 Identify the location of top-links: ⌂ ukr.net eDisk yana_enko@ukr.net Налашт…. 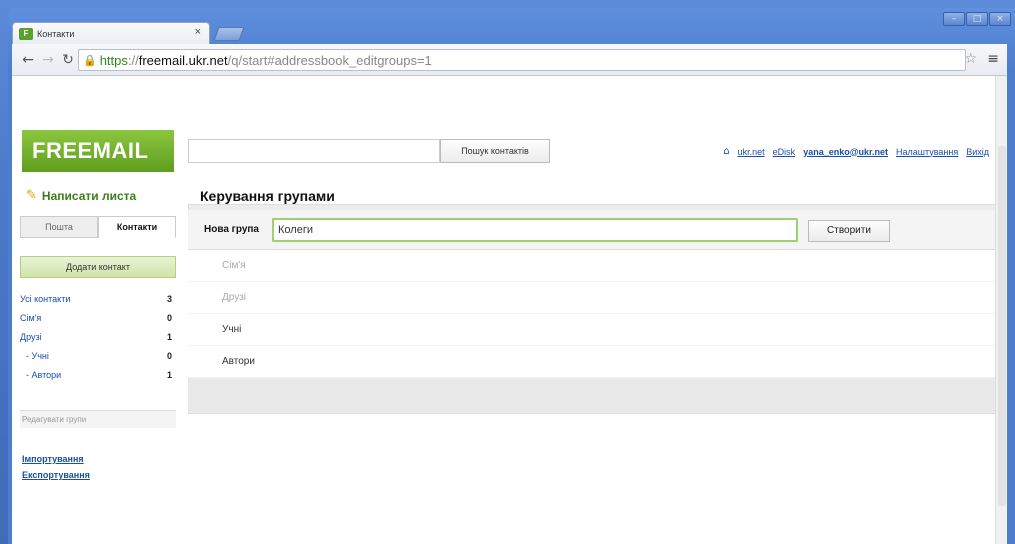
(856, 151).